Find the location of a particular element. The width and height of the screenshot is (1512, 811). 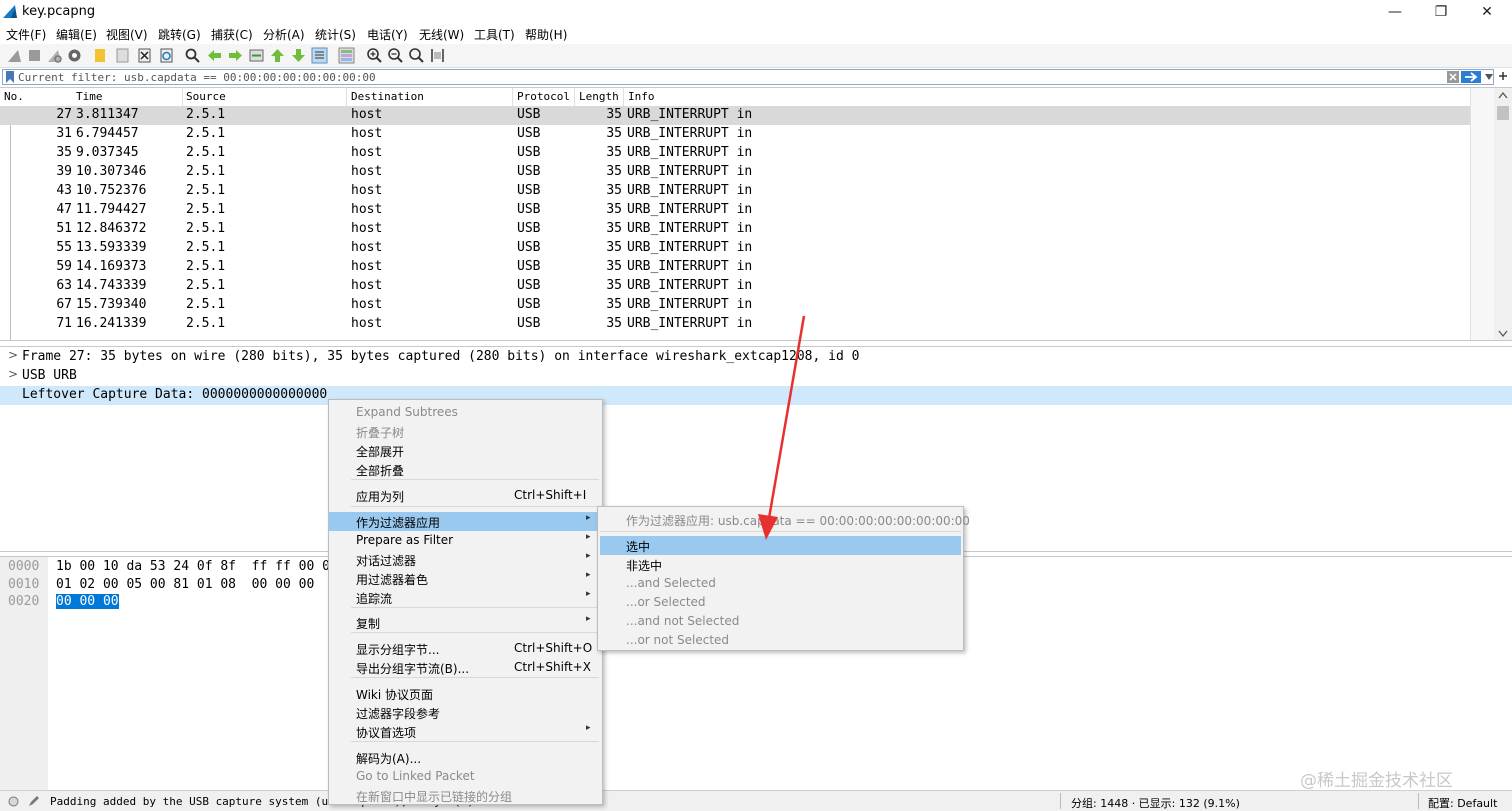

context-menu-item: Expand Subtrees is located at coordinates (465, 412).